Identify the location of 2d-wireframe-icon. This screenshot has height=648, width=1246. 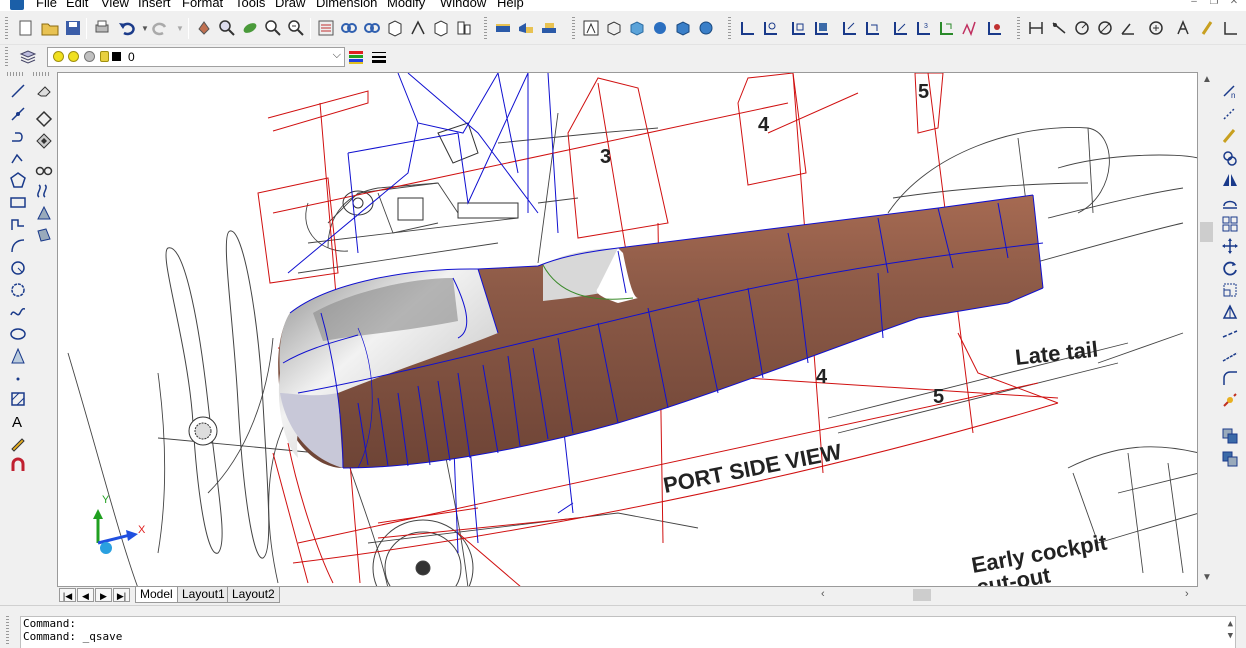
(591, 28).